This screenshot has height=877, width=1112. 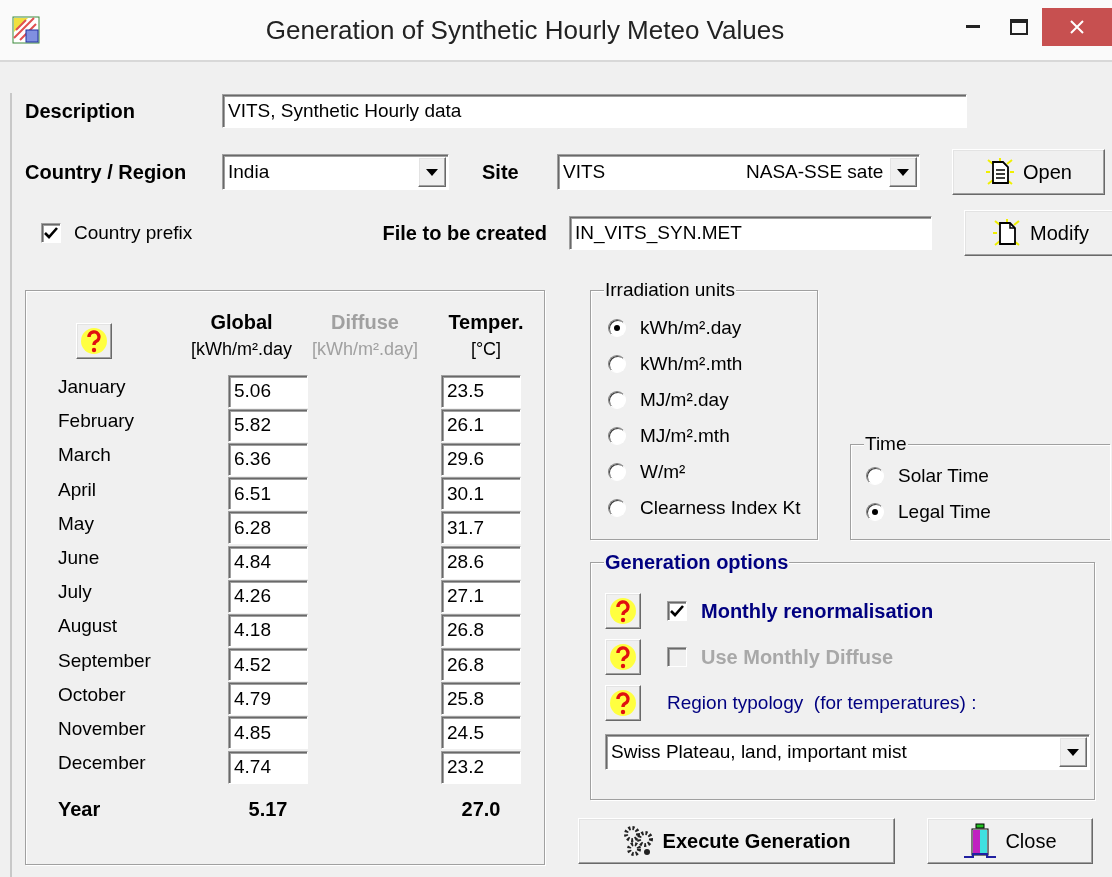 I want to click on group-title: Time, so click(x=886, y=443).